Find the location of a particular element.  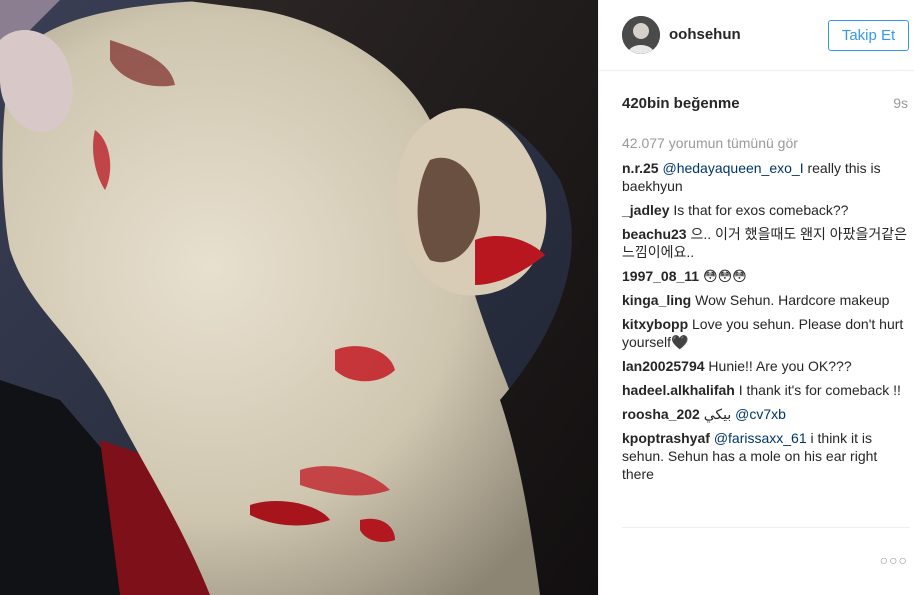

likes-count: 420bin beğenme is located at coordinates (681, 103).